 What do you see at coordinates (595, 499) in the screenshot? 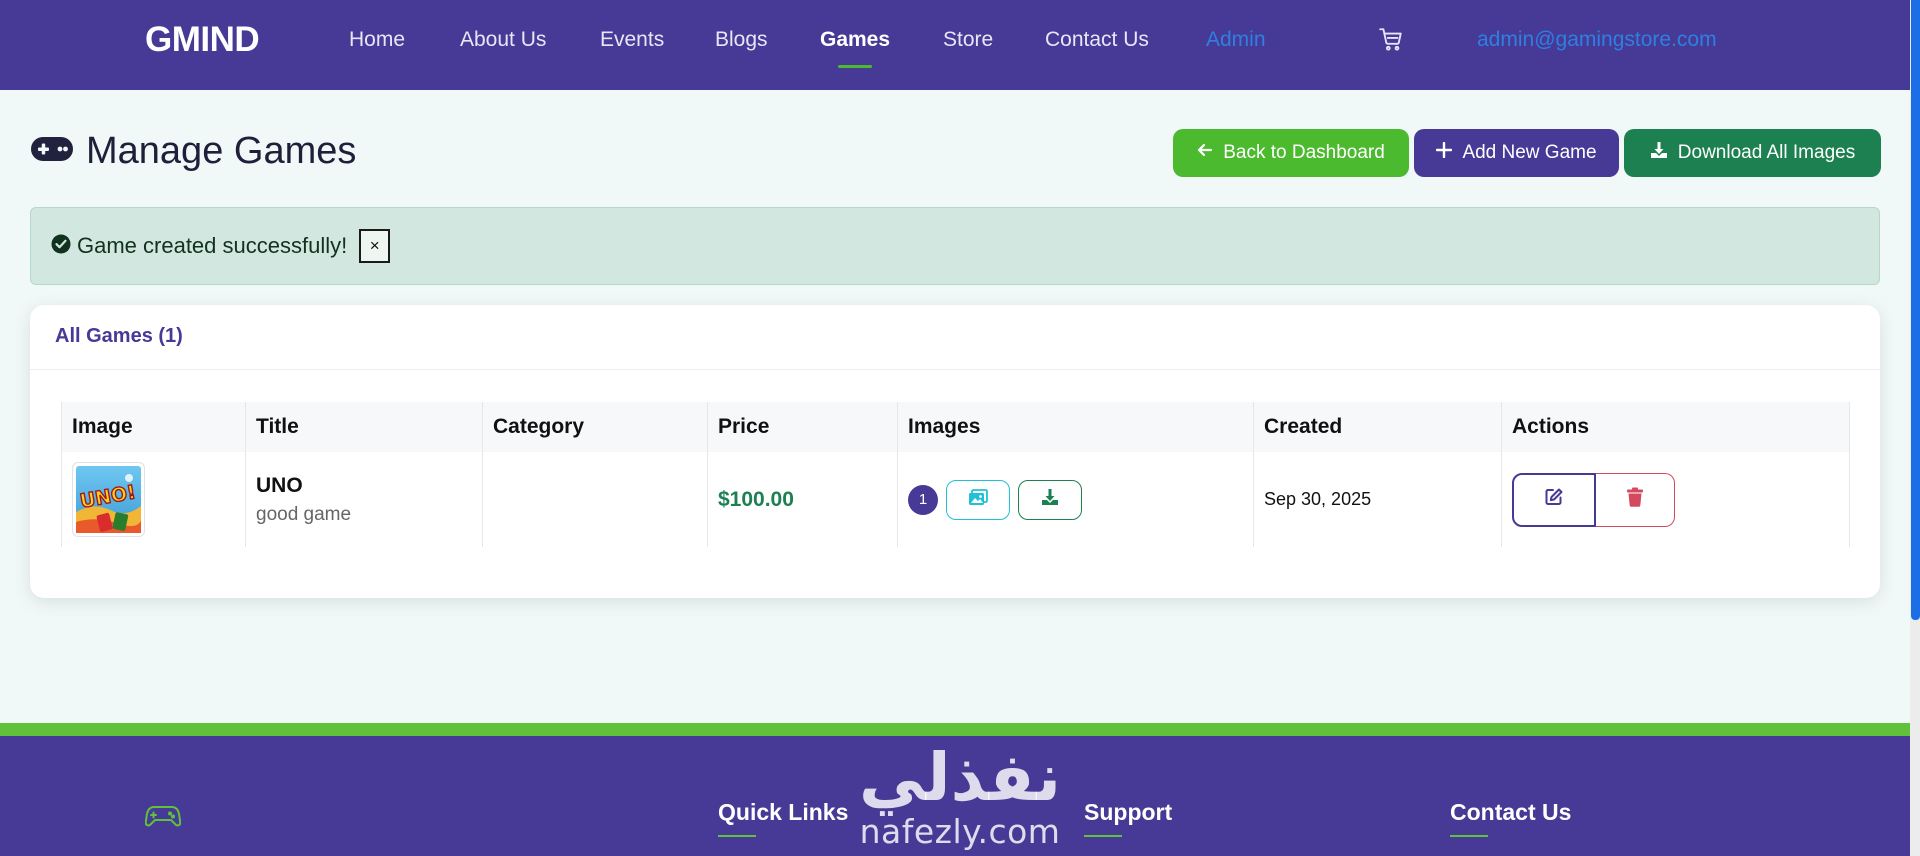
I see `cell-category` at bounding box center [595, 499].